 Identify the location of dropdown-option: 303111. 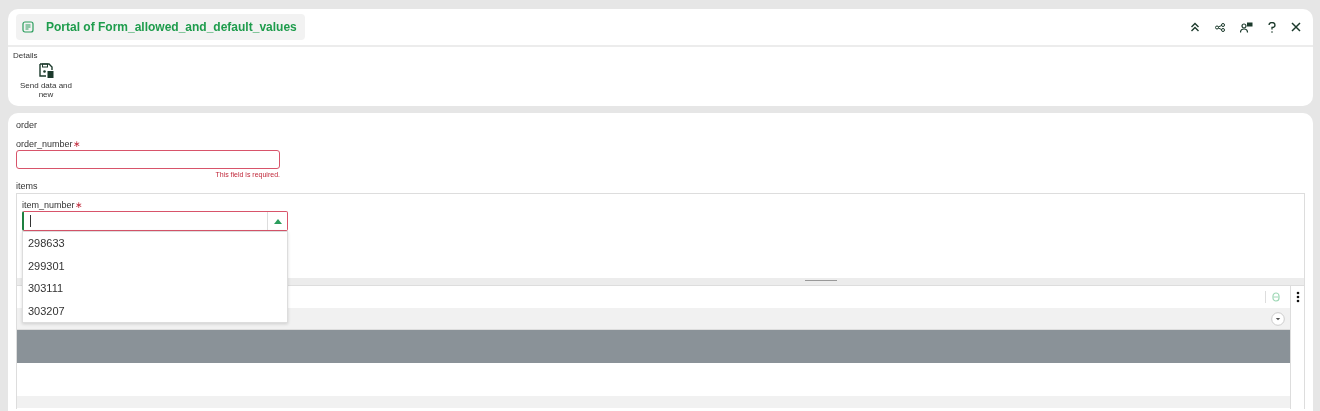
(155, 288).